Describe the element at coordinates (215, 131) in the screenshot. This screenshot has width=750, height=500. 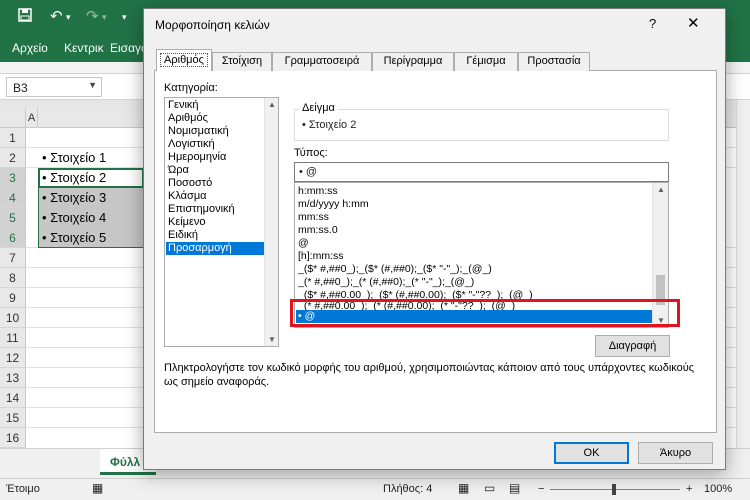
I see `category-item: Νομισματική` at that location.